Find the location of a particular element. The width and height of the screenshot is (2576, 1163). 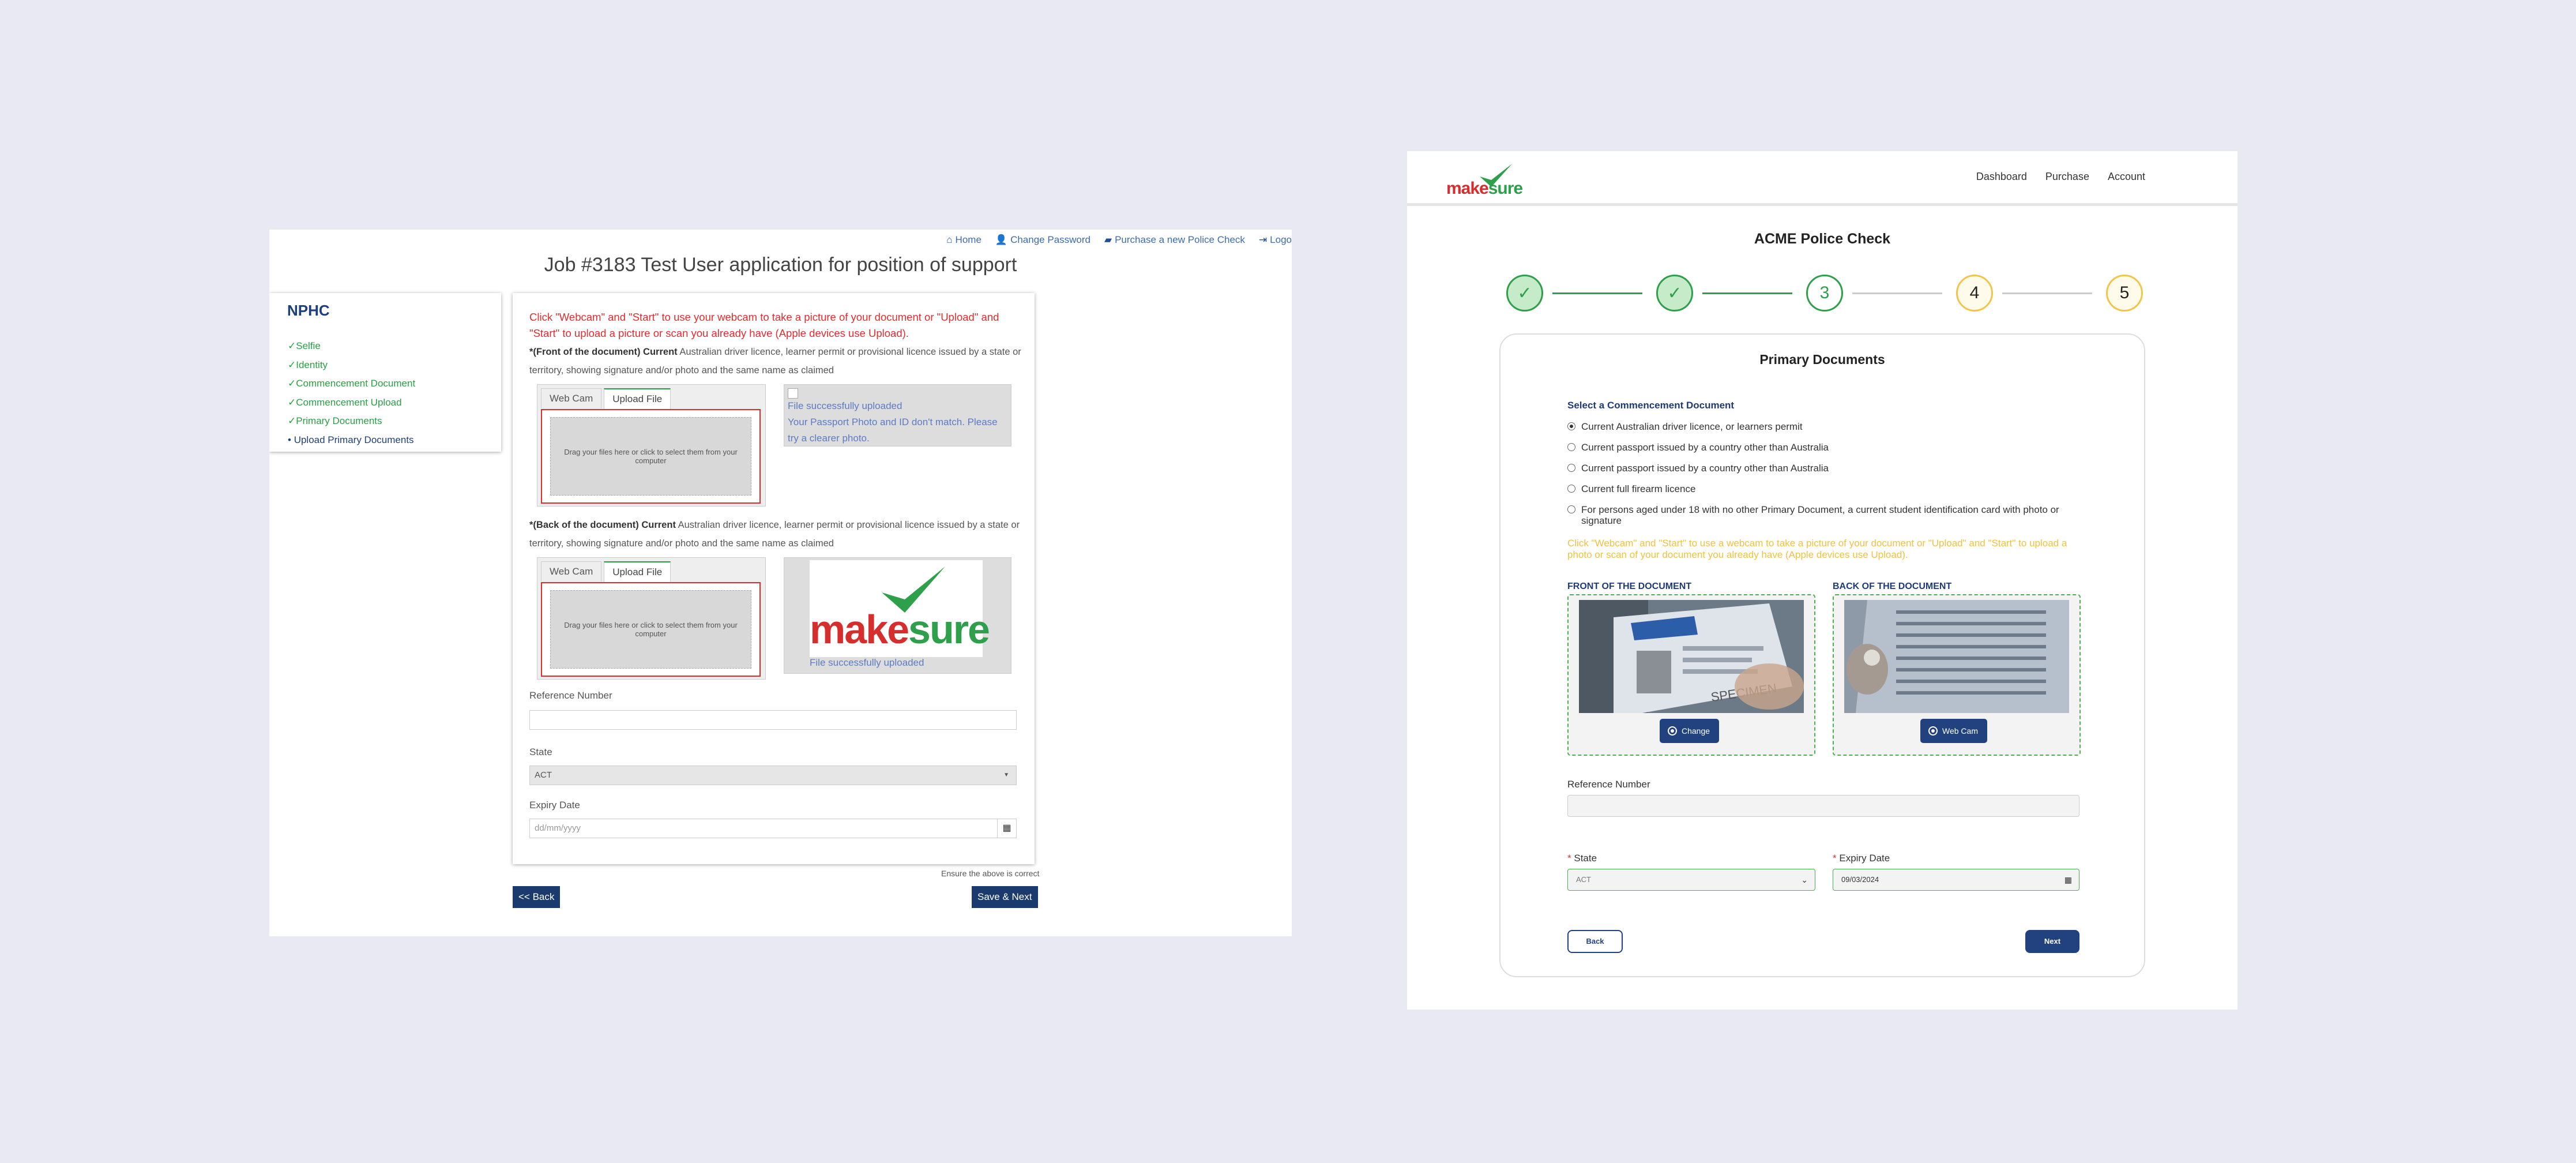

nav-purchase: ▰ Purchase a new Police Check is located at coordinates (1174, 240).